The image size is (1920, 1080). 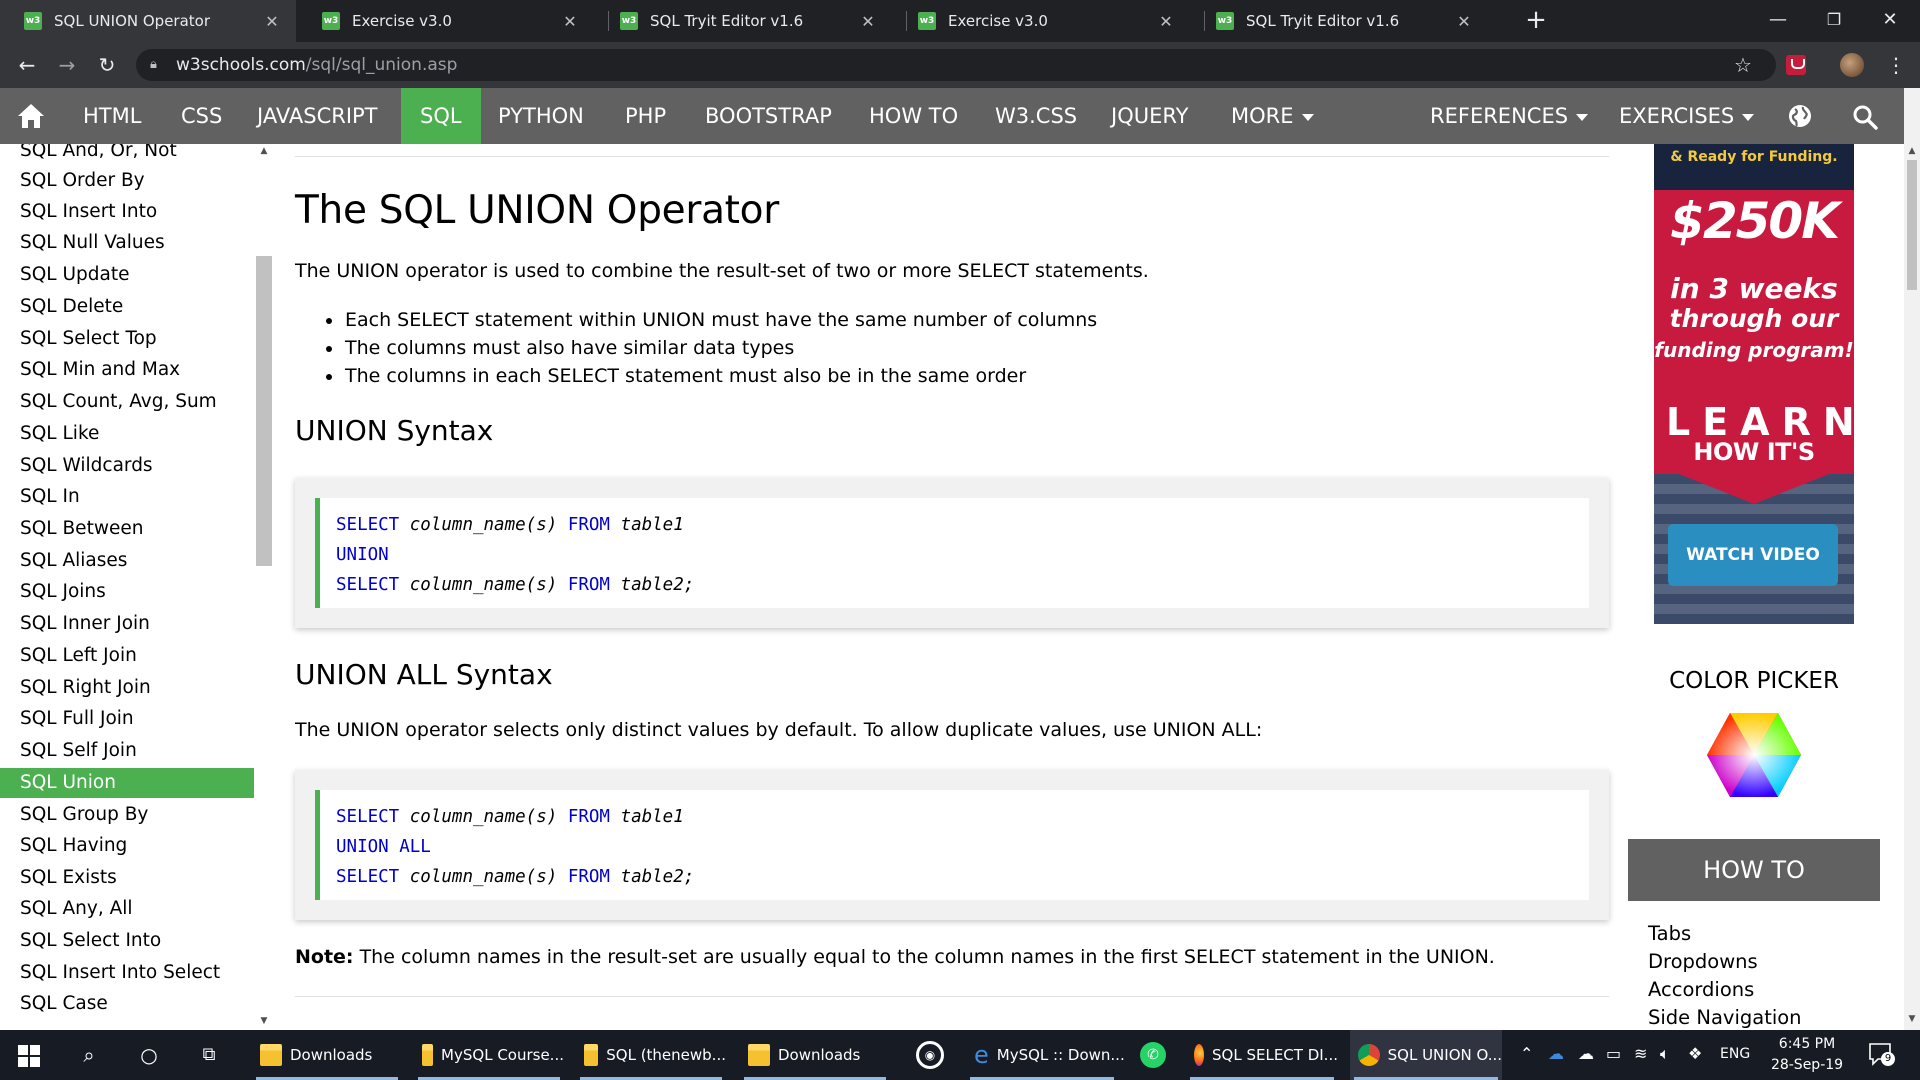 I want to click on sidebar-item: SQL Exists, so click(x=127, y=878).